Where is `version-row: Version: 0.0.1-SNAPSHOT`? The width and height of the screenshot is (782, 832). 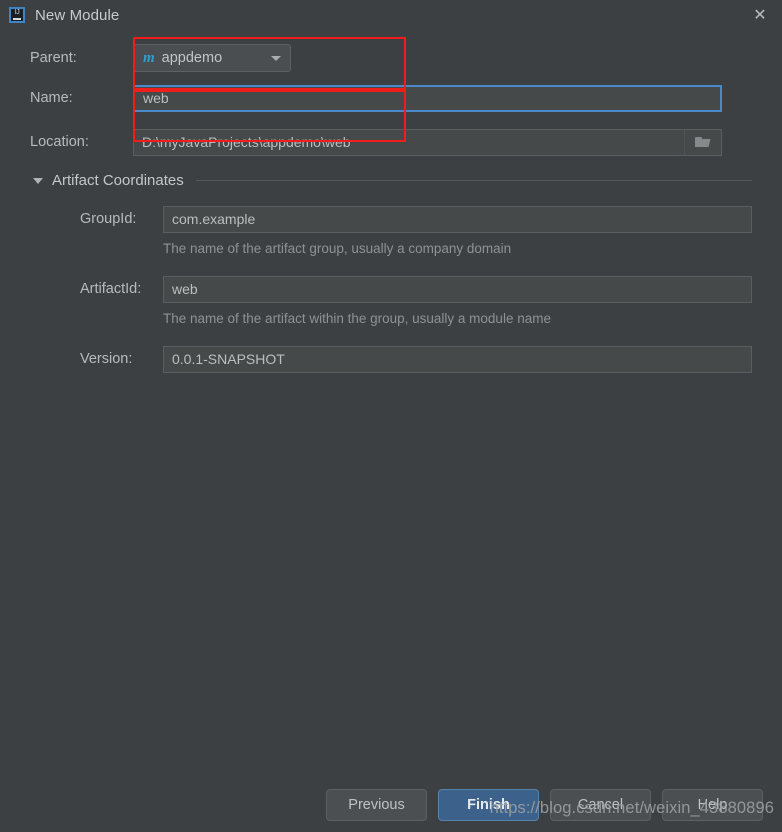
version-row: Version: 0.0.1-SNAPSHOT is located at coordinates (391, 359).